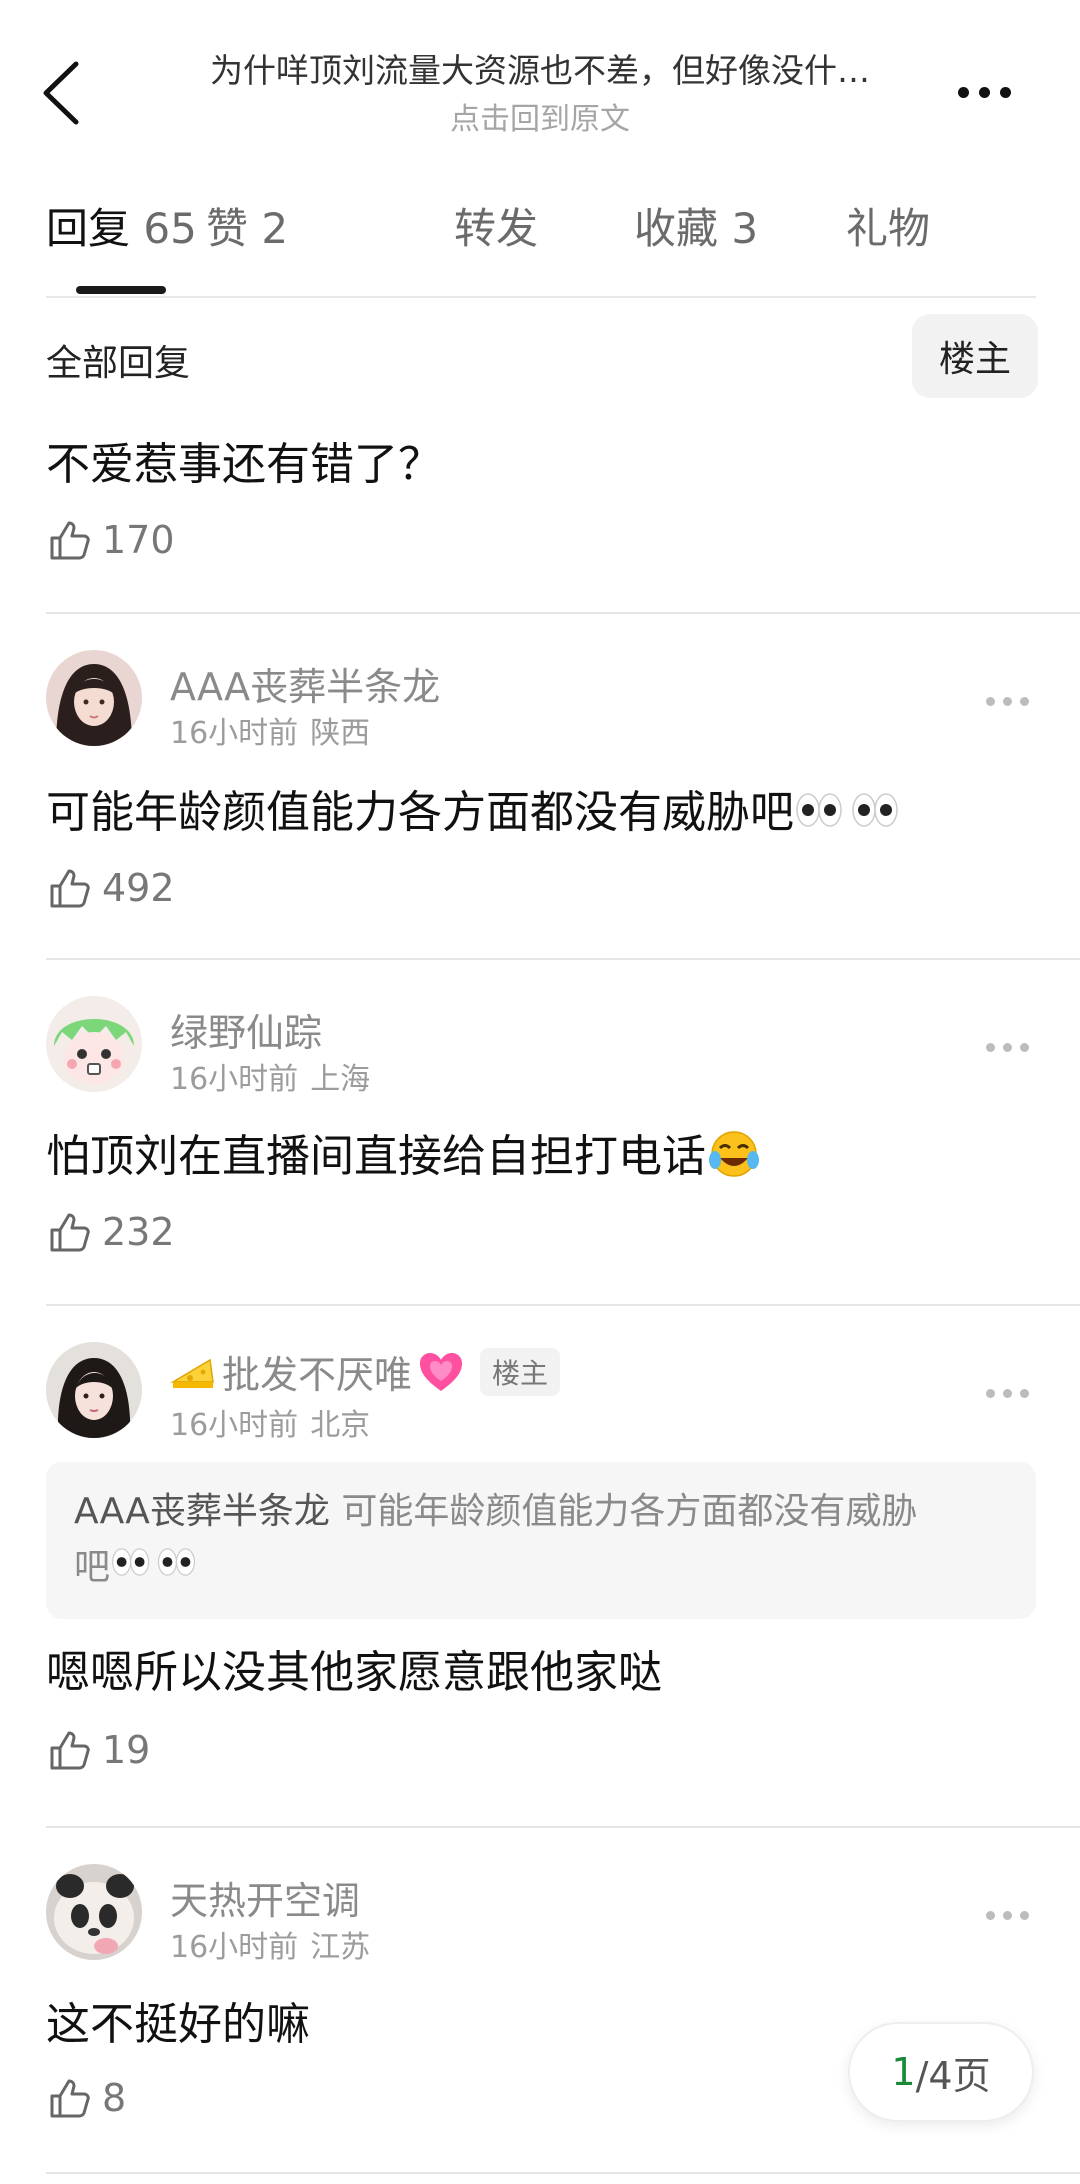 The height and width of the screenshot is (2184, 1080). I want to click on username-text: AAA丧葬半条龙, so click(305, 687).